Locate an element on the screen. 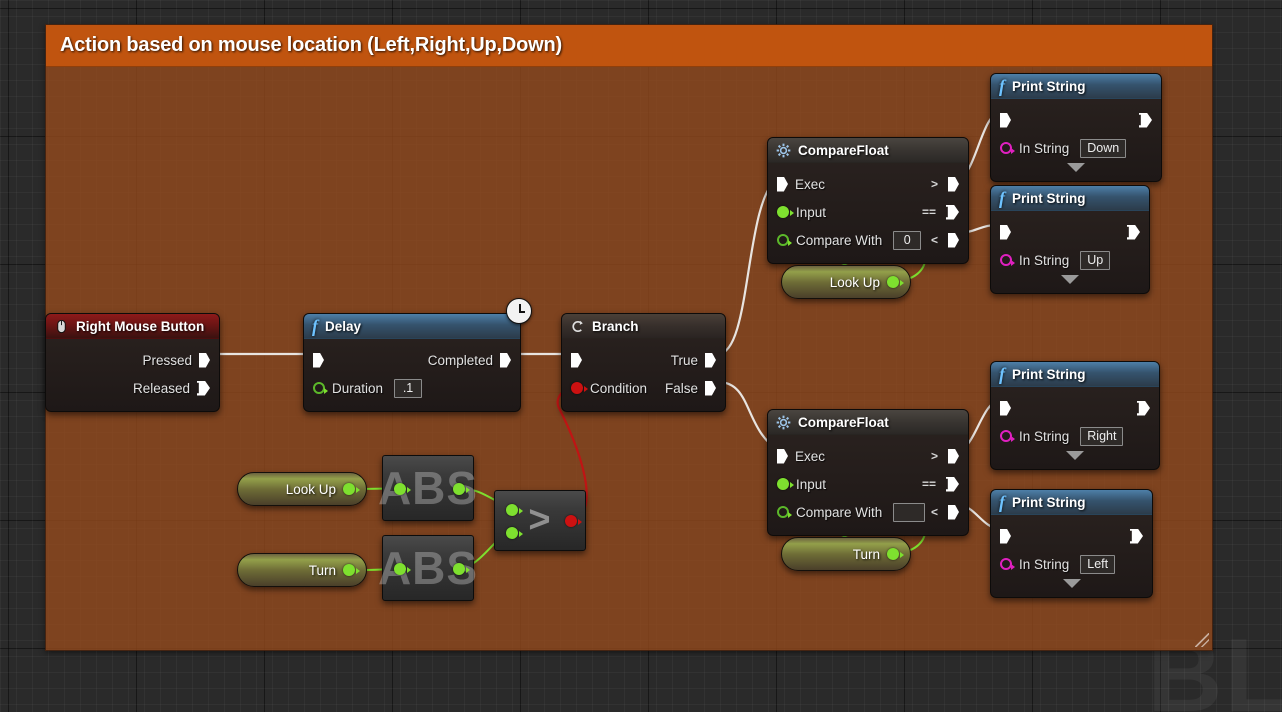 This screenshot has width=1282, height=712. exec-pin-released is located at coordinates (203, 388).